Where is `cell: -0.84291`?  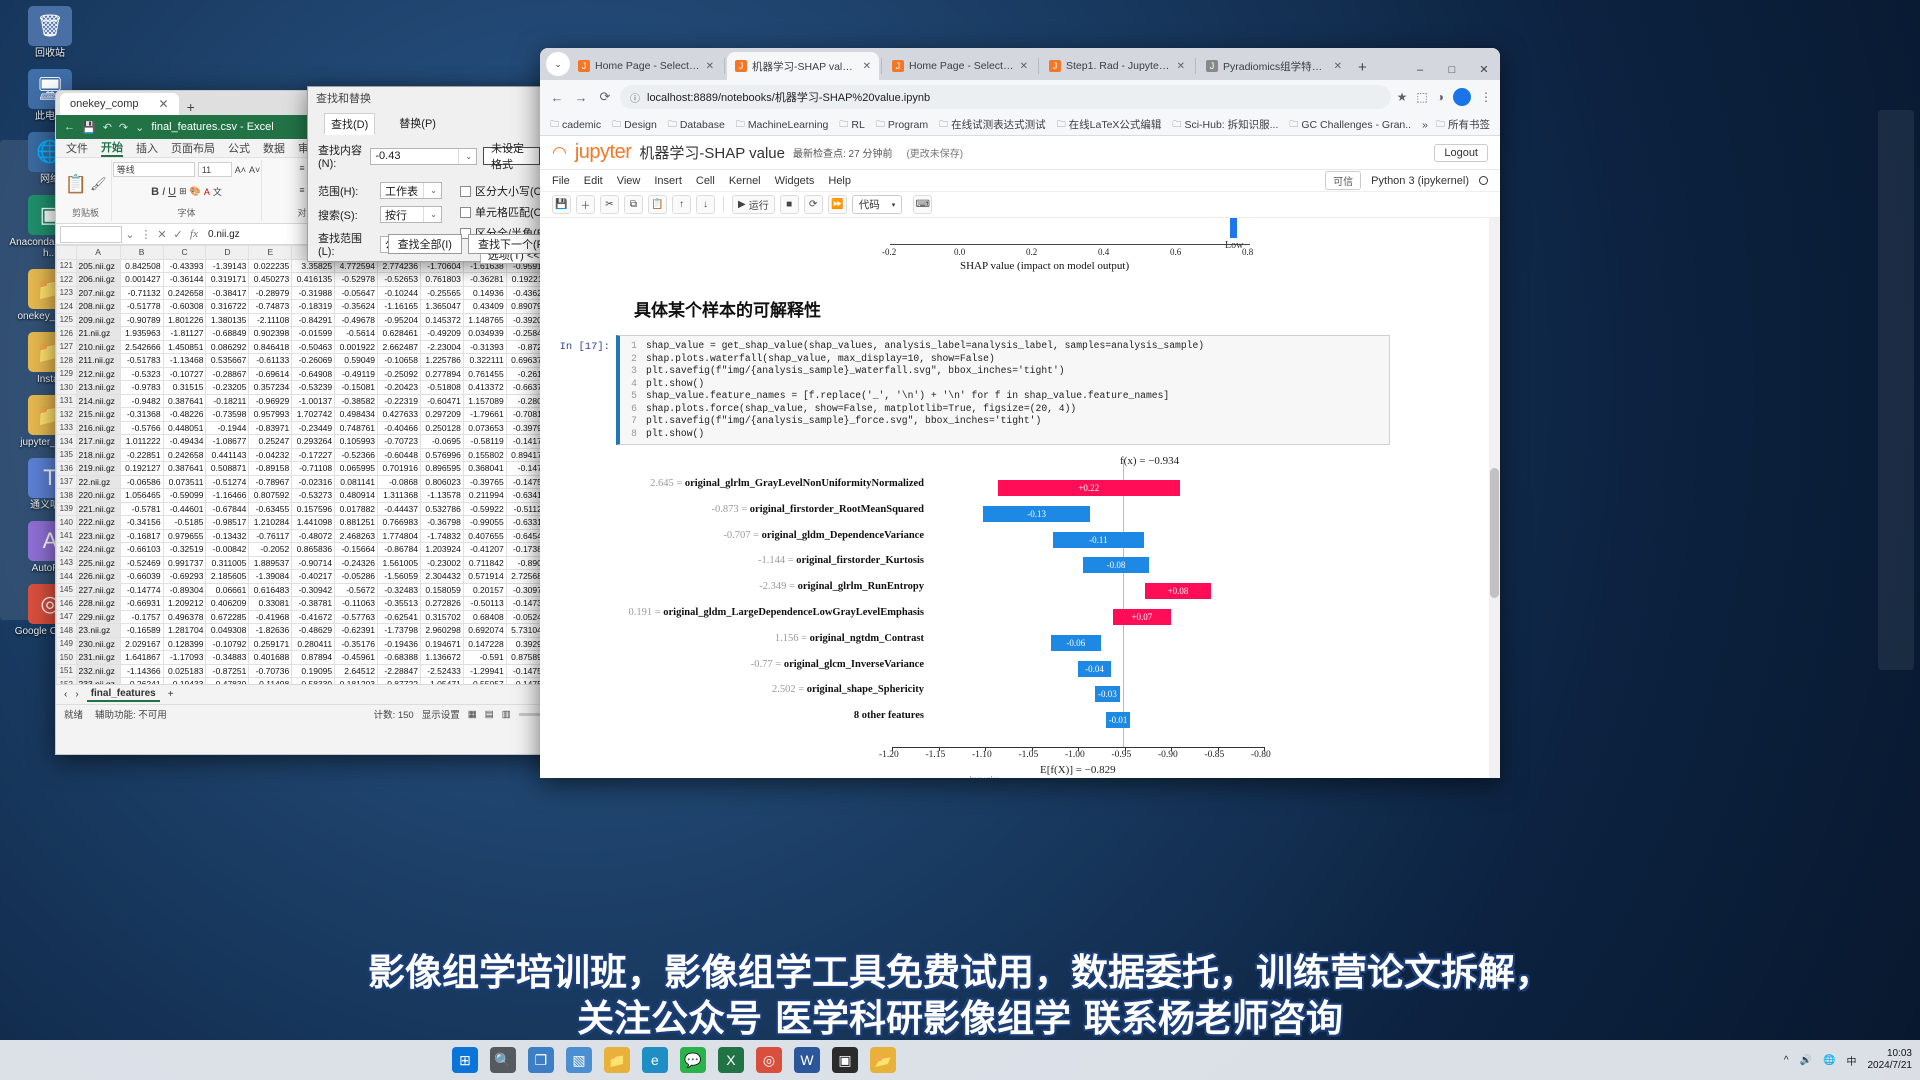
cell: -0.84291 is located at coordinates (313, 319).